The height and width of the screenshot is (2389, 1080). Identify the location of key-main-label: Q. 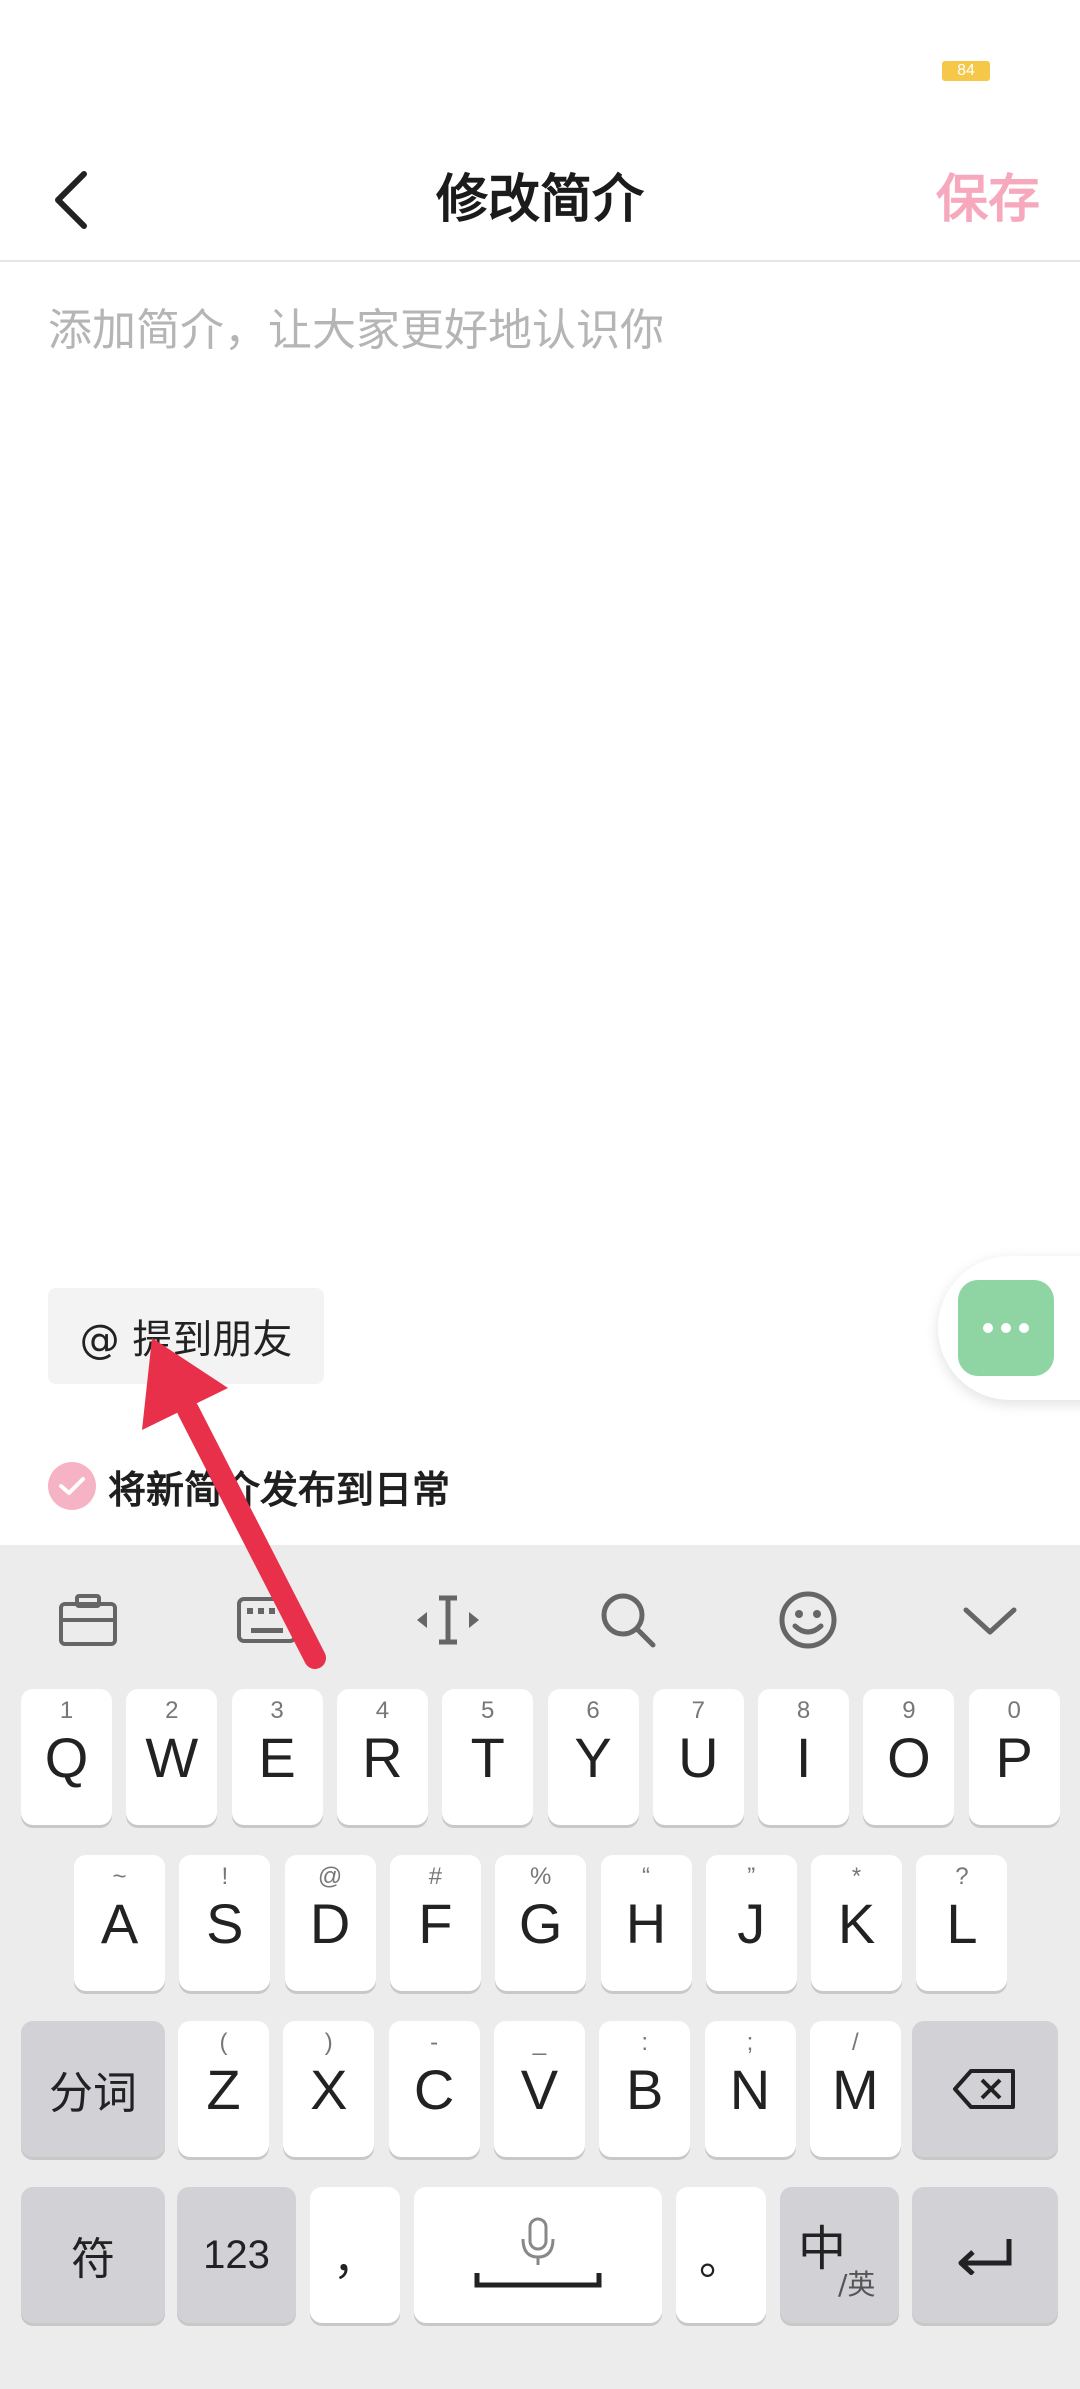
(66, 1757).